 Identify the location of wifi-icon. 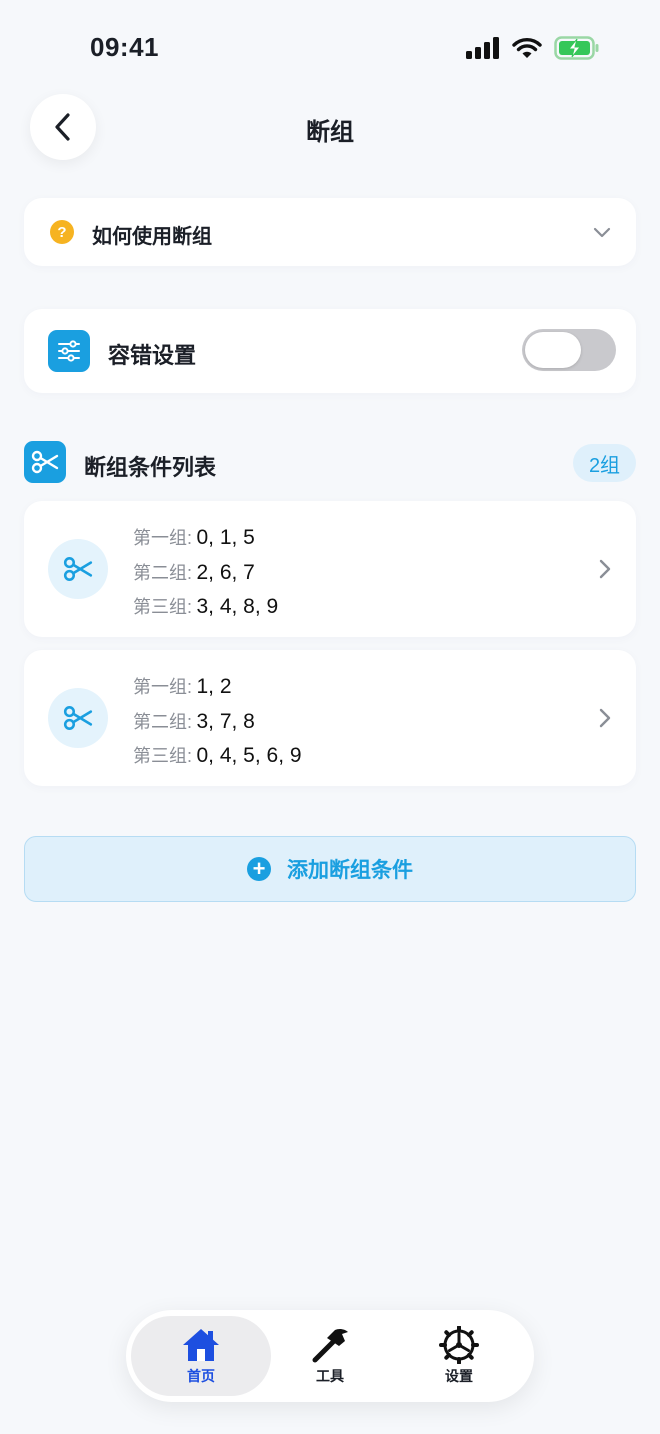
(527, 48).